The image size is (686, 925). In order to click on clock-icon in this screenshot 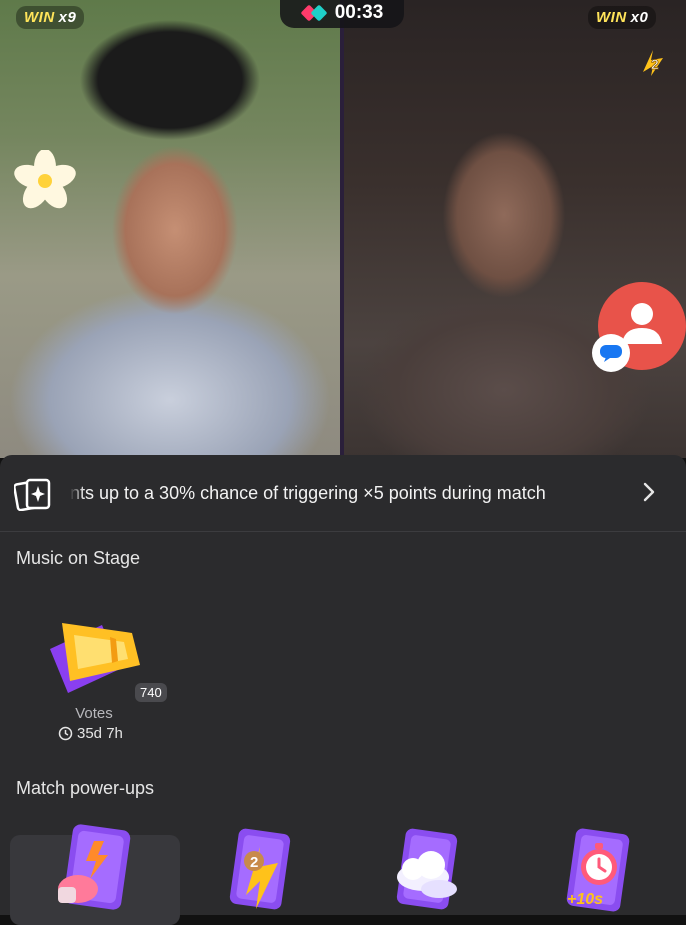, I will do `click(65, 733)`.